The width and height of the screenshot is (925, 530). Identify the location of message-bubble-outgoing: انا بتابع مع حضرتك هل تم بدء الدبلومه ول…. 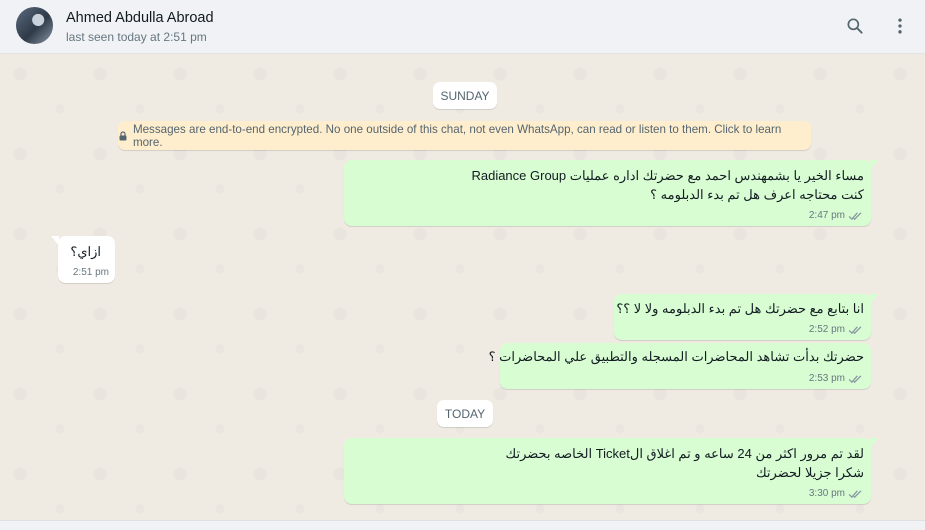
(746, 317).